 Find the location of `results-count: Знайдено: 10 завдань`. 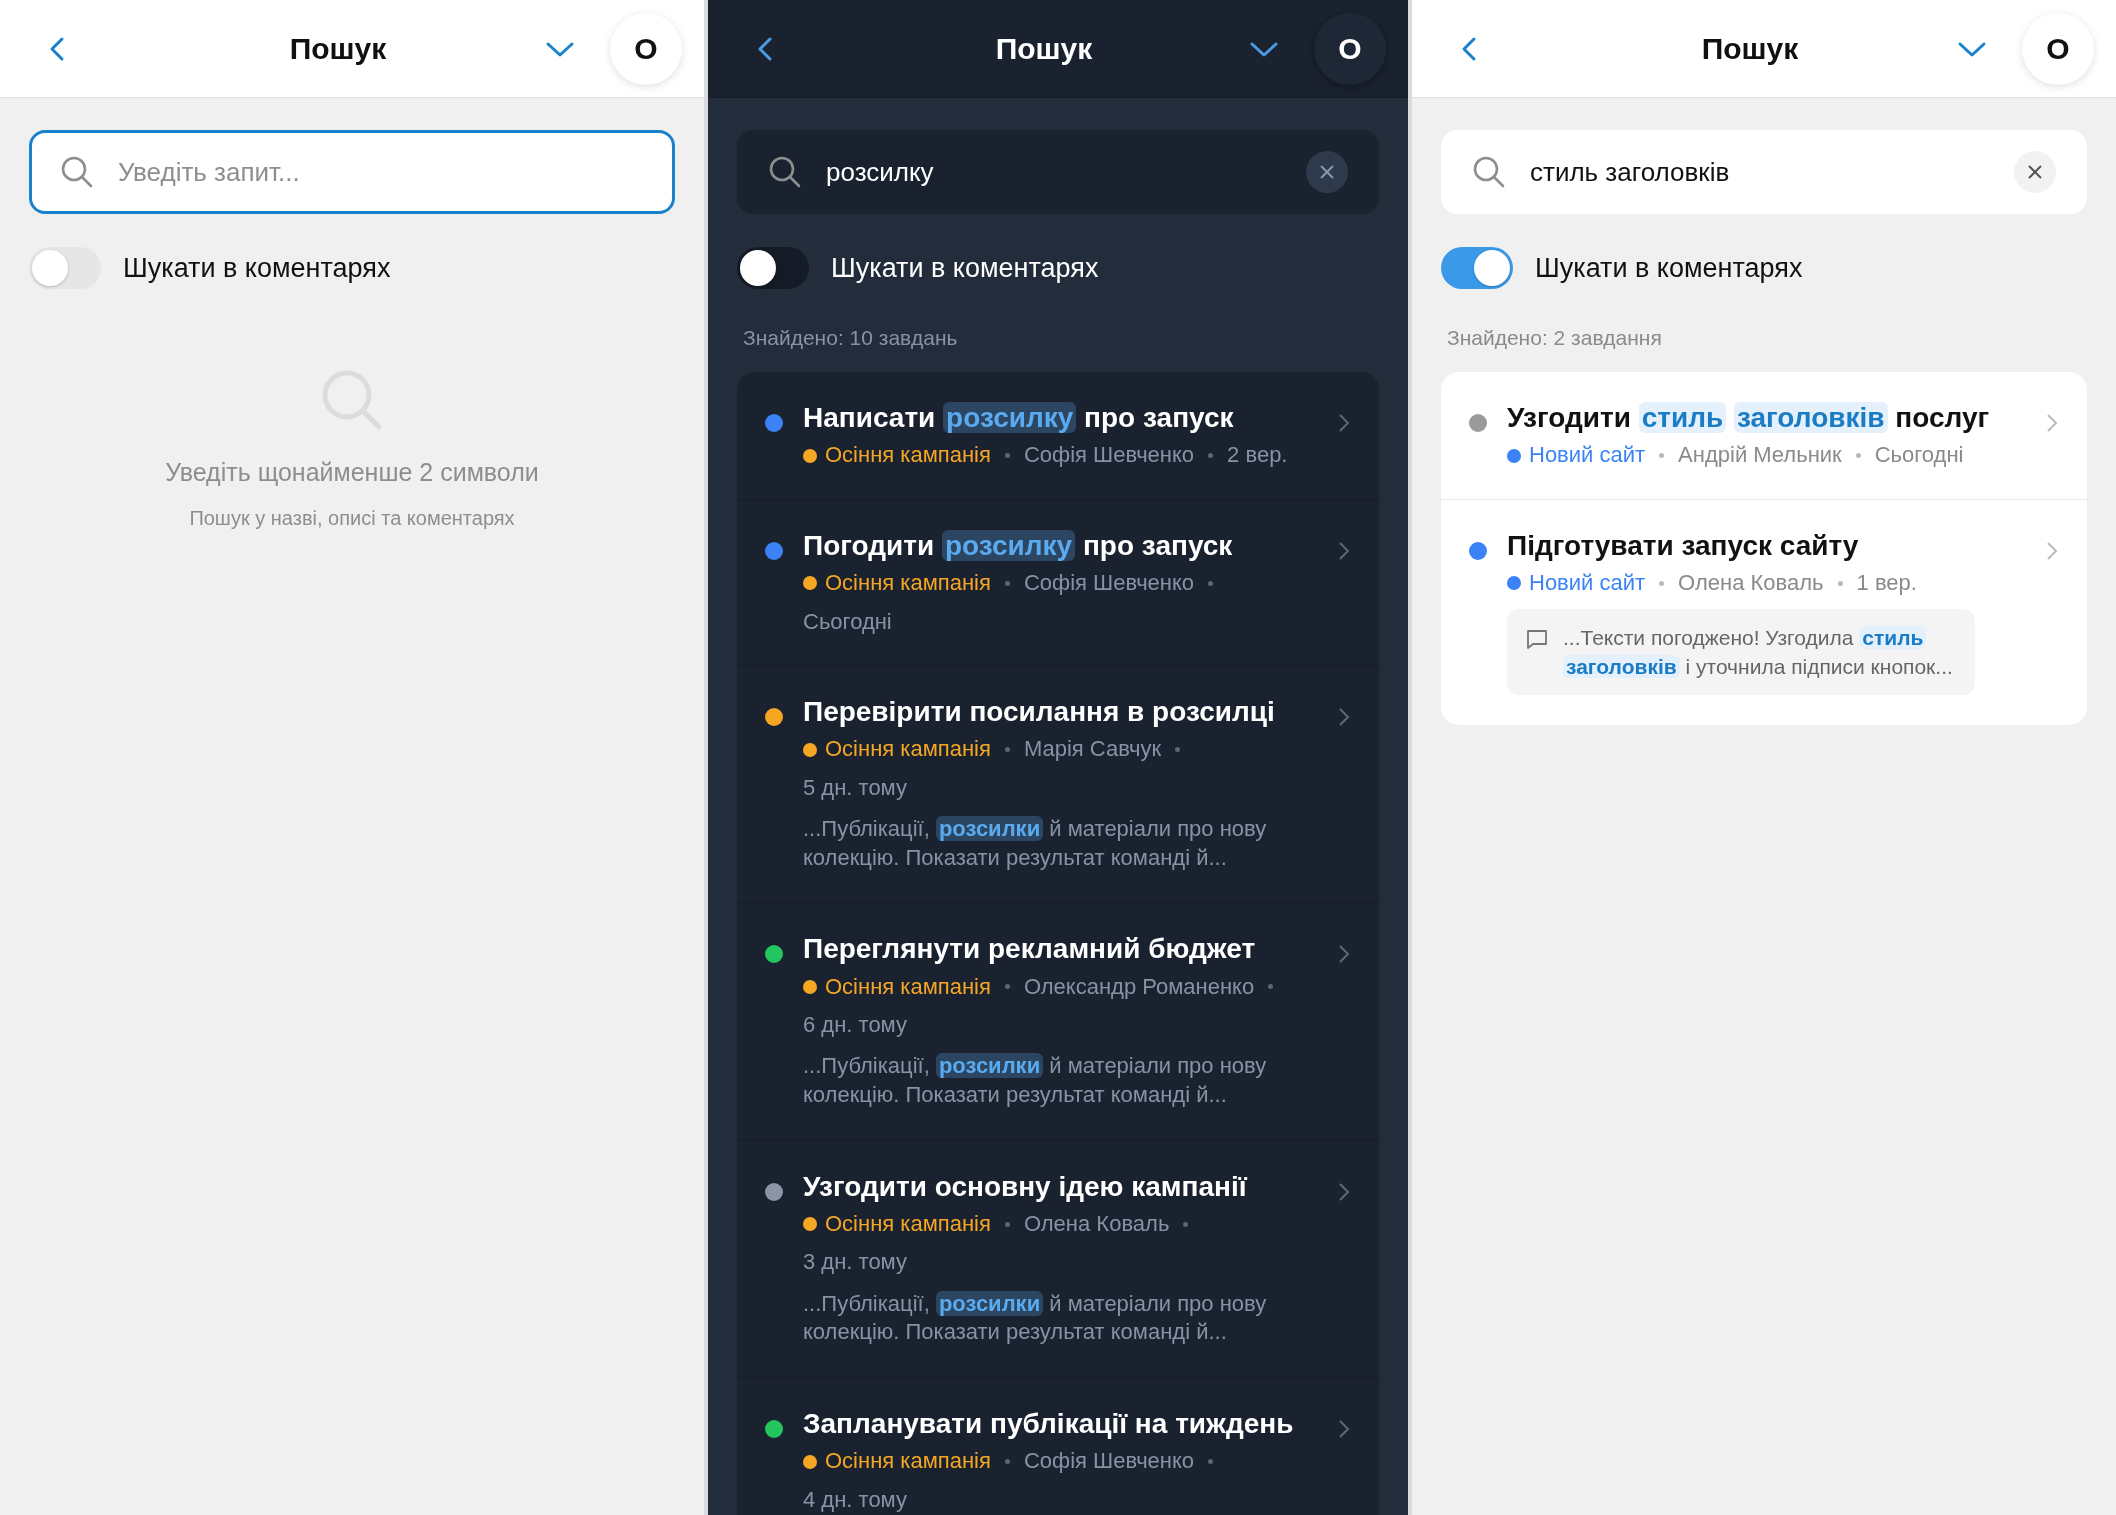

results-count: Знайдено: 10 завдань is located at coordinates (851, 338).